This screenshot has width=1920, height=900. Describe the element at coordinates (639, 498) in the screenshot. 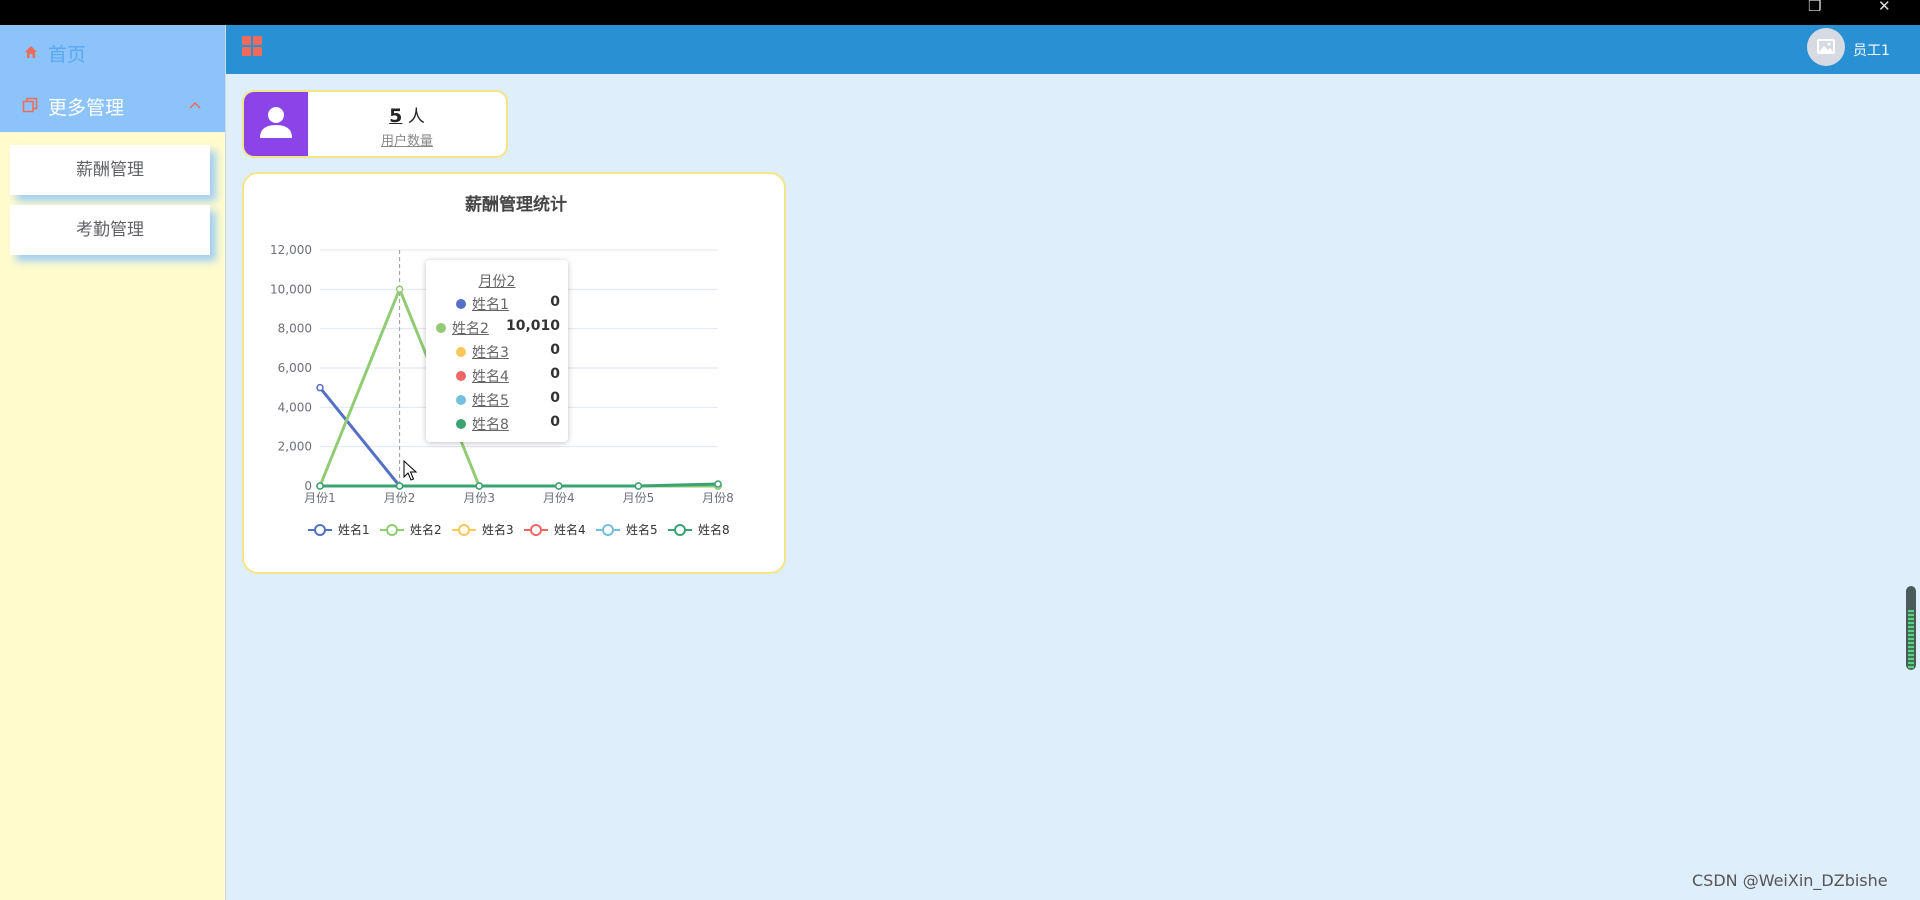

I see `x-tick-label: 月份5` at that location.